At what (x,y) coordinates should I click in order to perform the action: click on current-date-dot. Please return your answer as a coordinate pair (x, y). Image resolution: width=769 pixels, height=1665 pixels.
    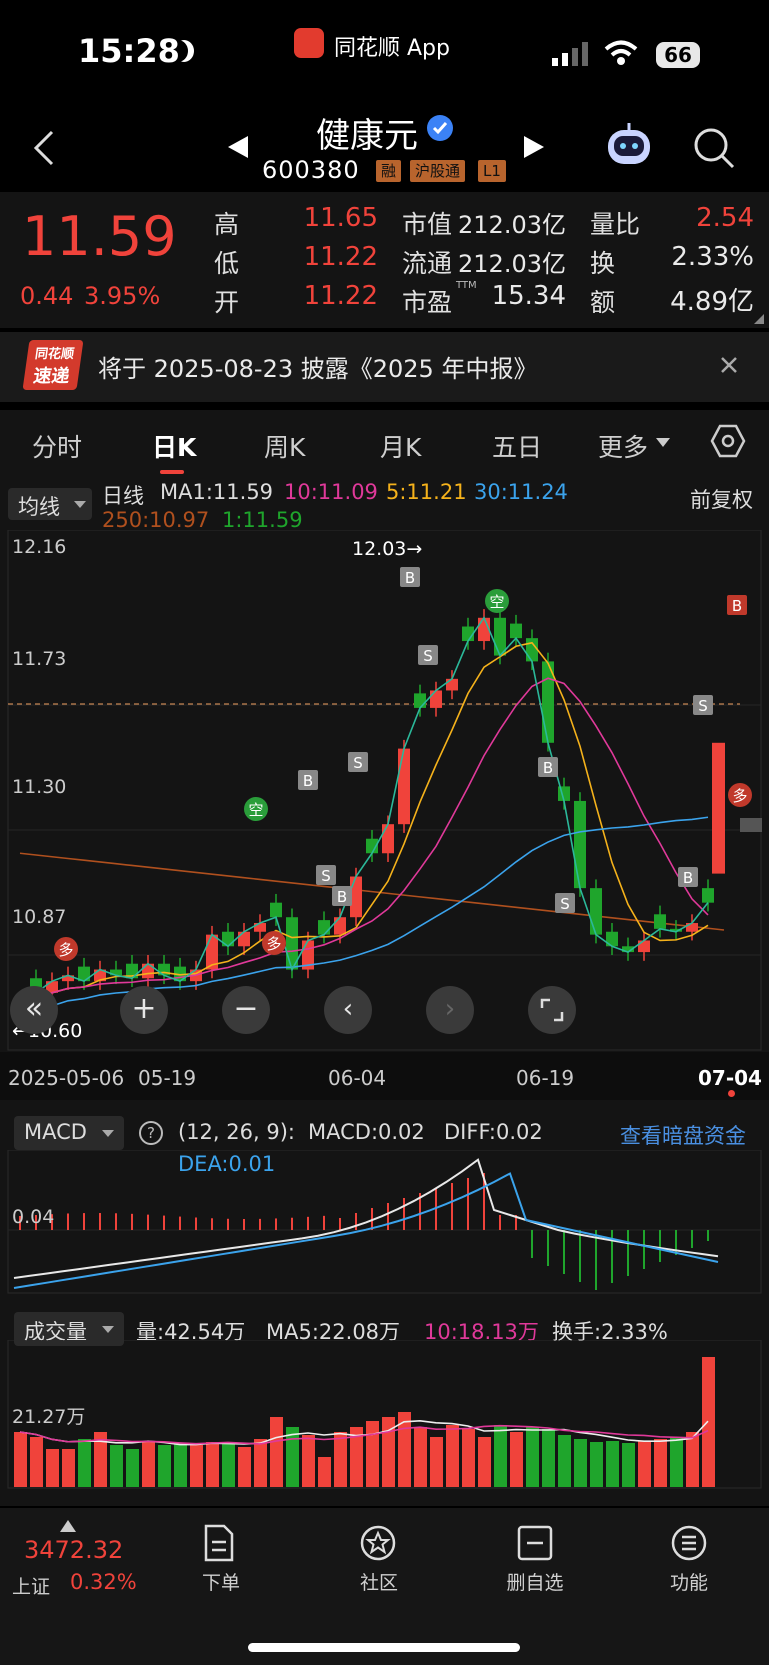
    Looking at the image, I should click on (731, 1093).